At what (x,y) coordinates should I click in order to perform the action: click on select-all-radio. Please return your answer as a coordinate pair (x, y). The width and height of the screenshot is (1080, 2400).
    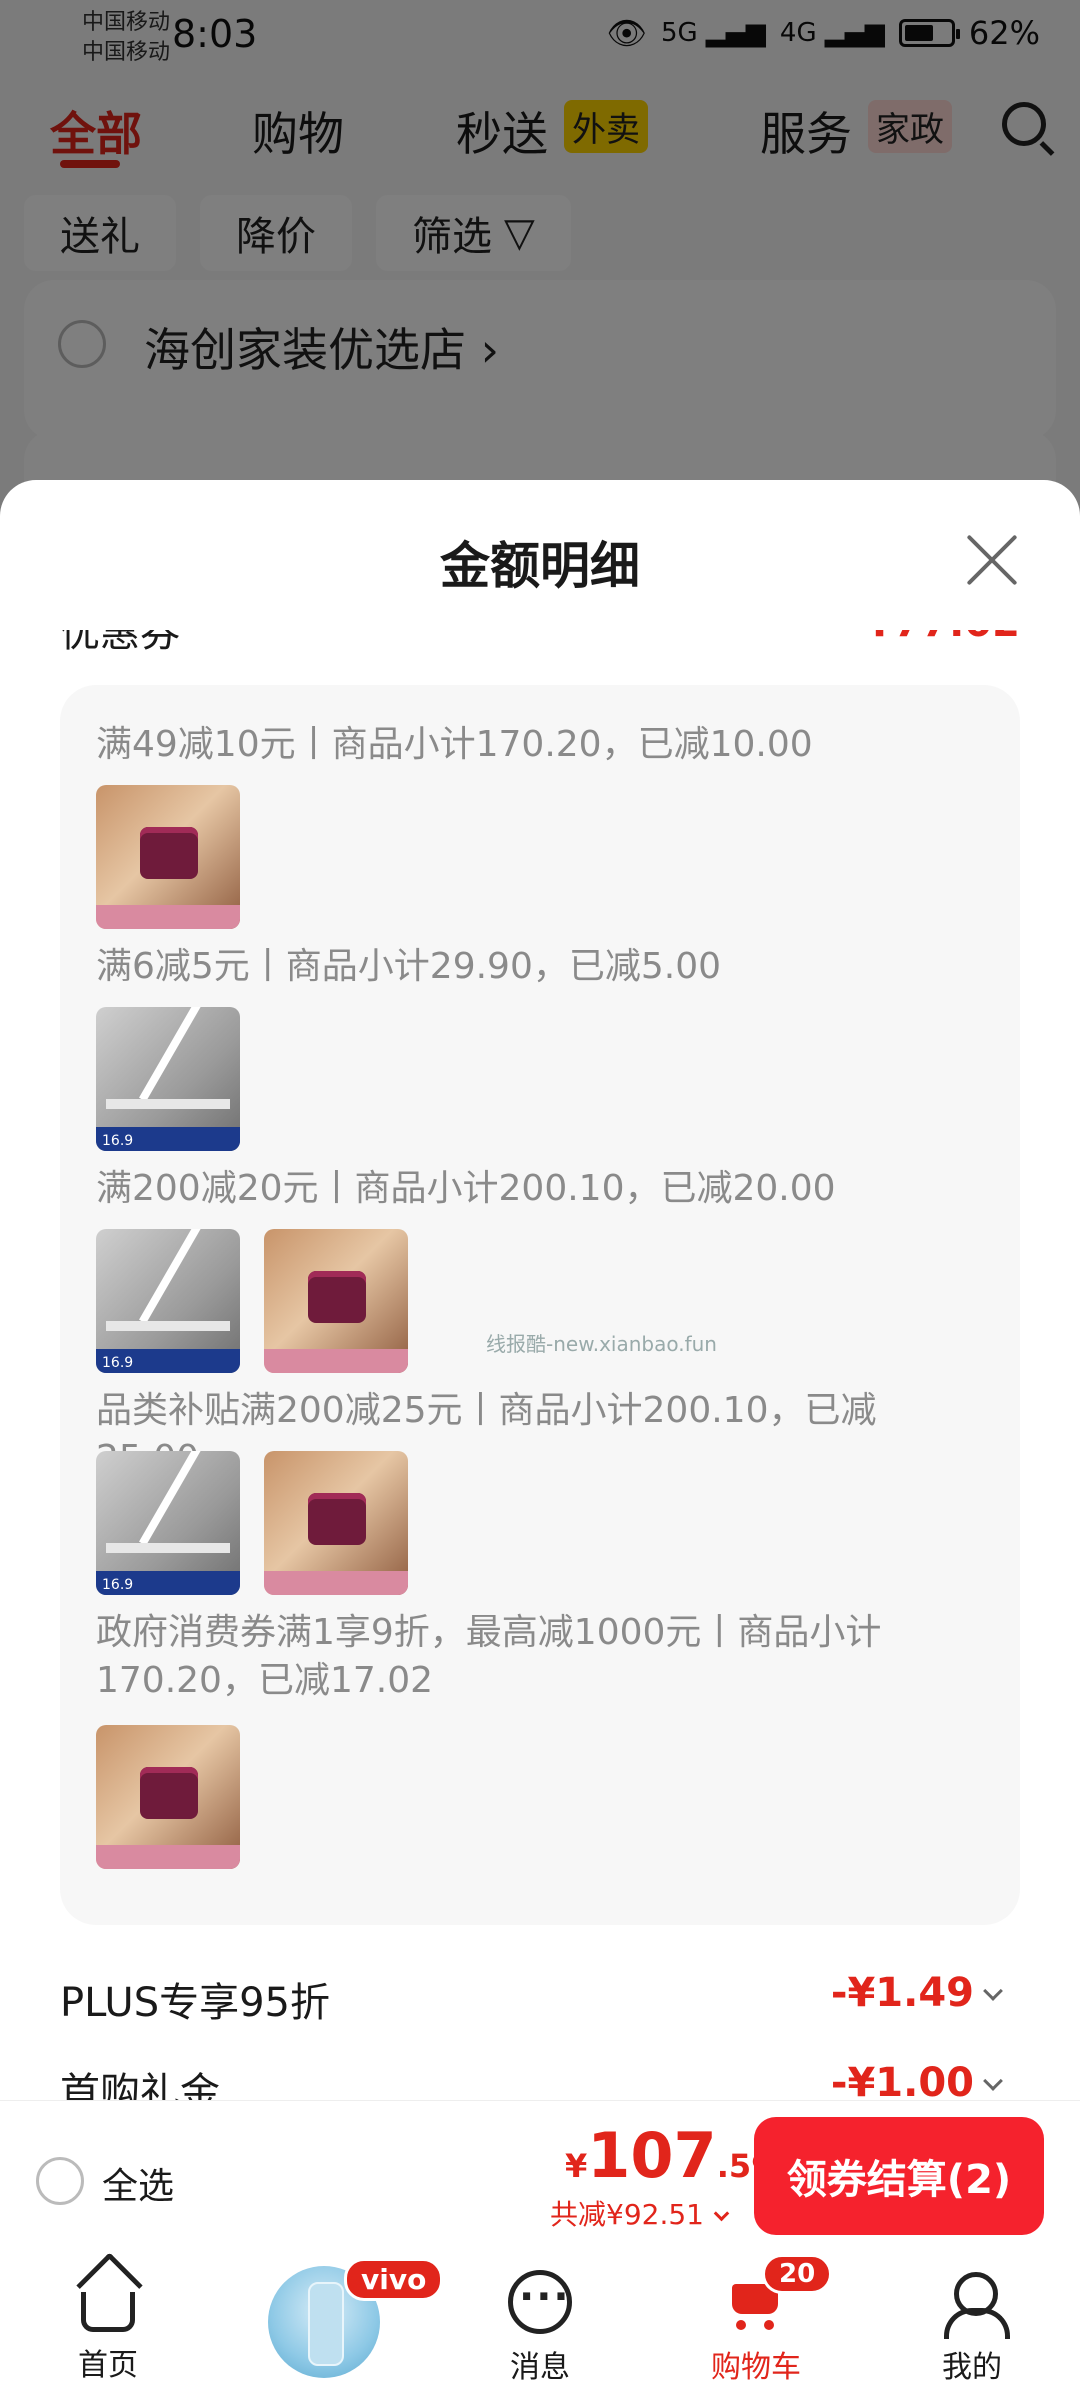
    Looking at the image, I should click on (60, 2181).